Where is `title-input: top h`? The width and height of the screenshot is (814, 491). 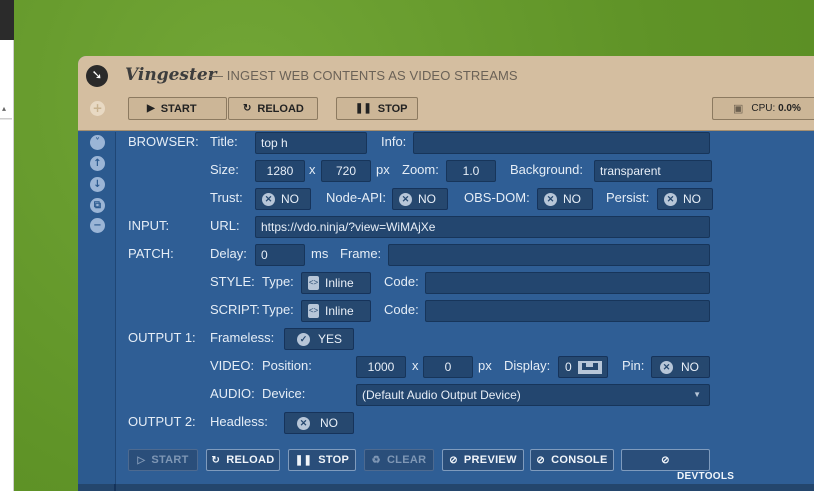 title-input: top h is located at coordinates (311, 143).